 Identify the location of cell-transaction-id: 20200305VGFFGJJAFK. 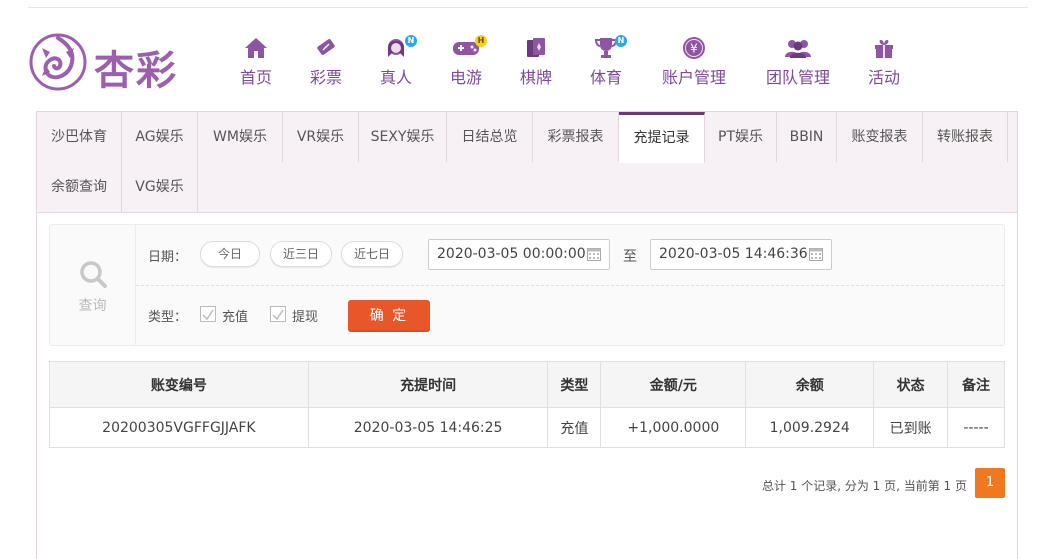
(179, 427).